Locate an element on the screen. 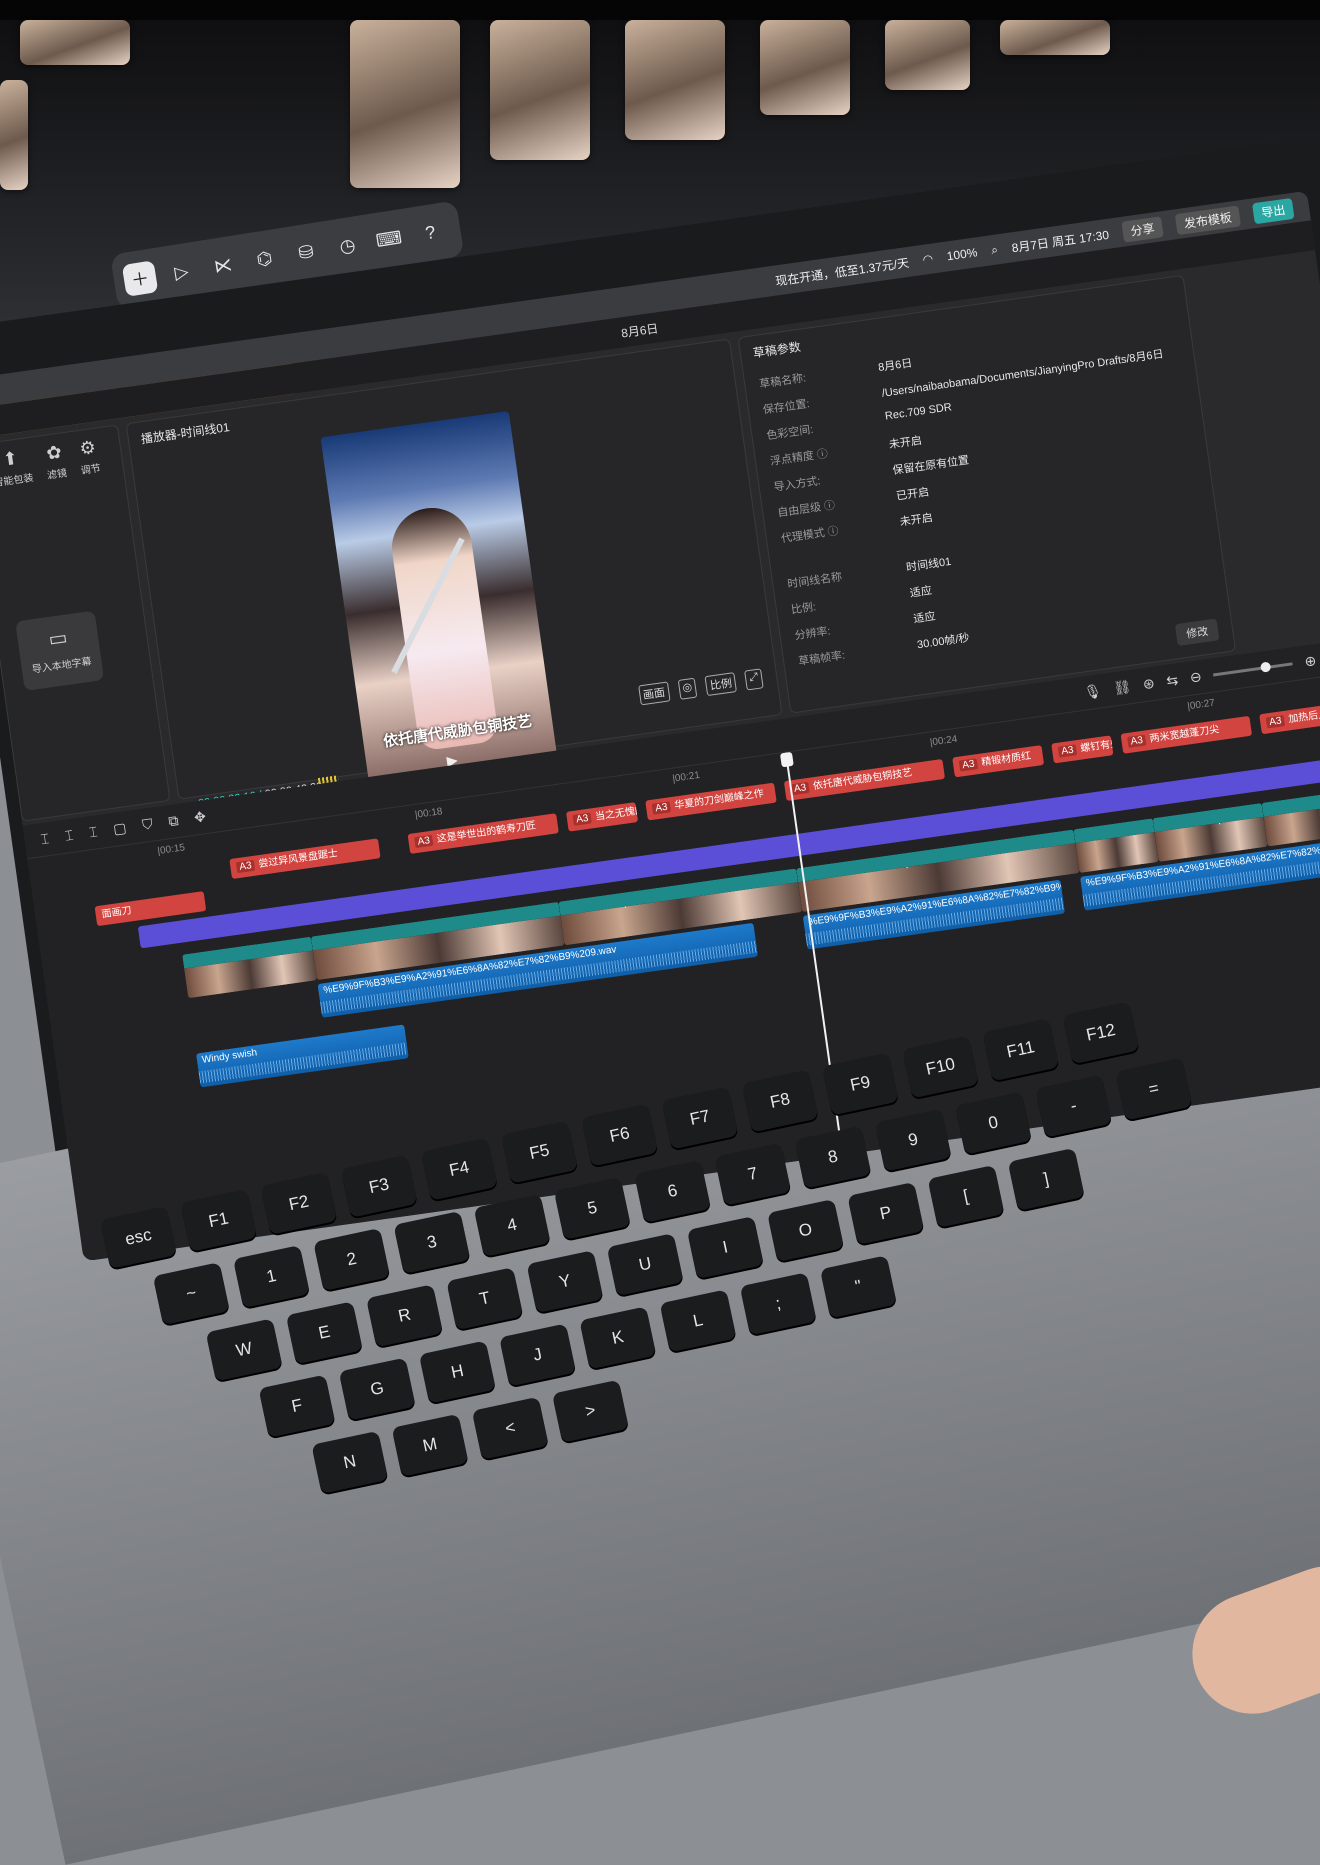 The width and height of the screenshot is (1320, 1865). video-clip: 视频节点 5.m is located at coordinates (1115, 845).